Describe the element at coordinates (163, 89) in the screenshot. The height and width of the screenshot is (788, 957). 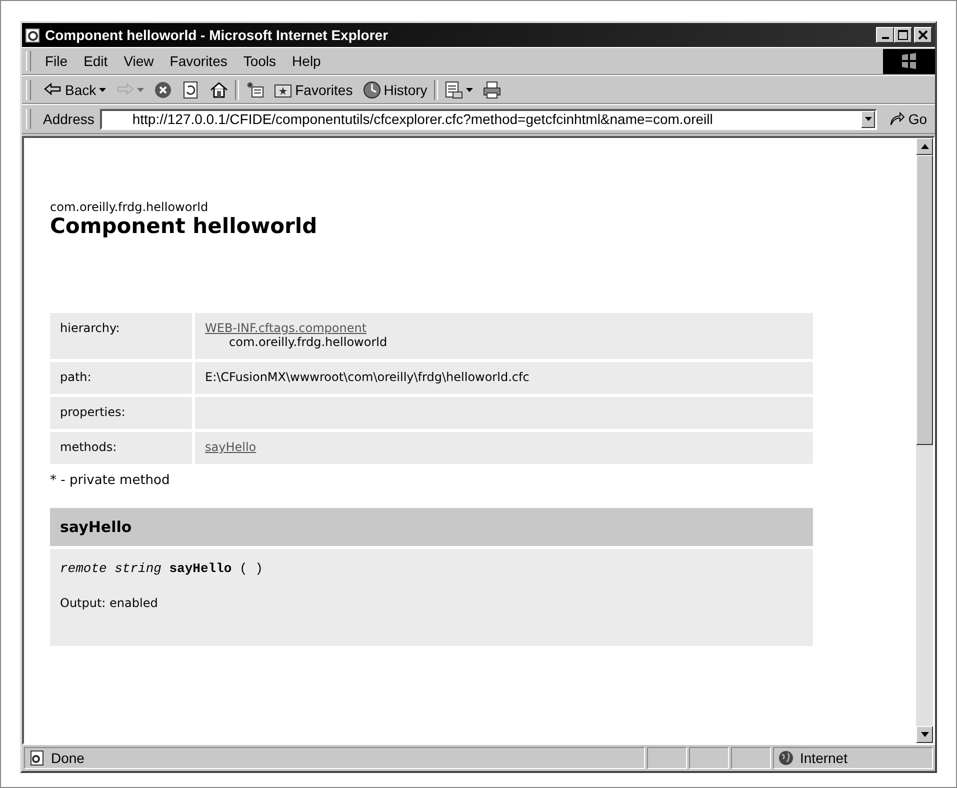
I see `stop-icon` at that location.